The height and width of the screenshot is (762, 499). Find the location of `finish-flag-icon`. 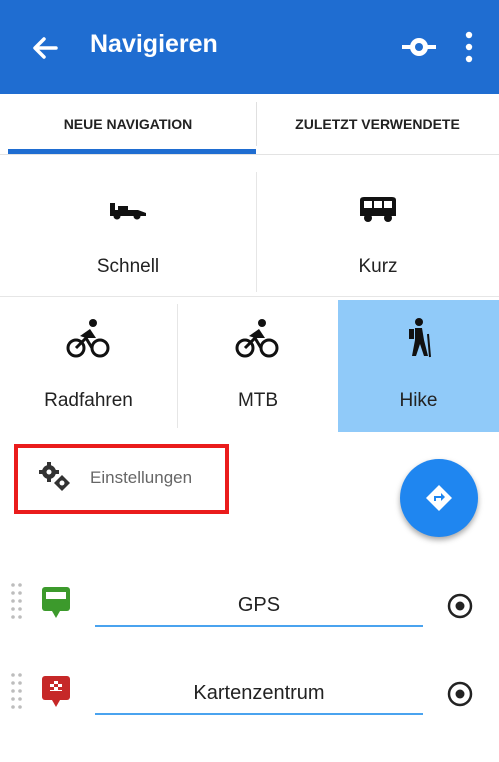

finish-flag-icon is located at coordinates (56, 691).